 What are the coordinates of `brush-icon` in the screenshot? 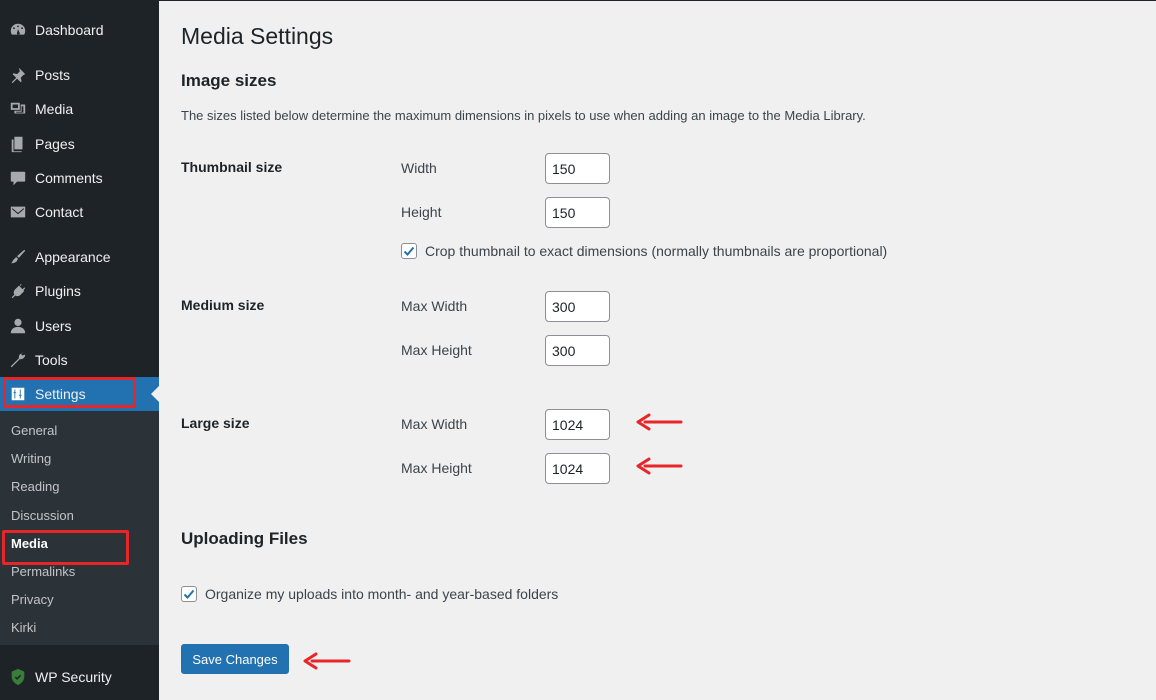 It's located at (18, 257).